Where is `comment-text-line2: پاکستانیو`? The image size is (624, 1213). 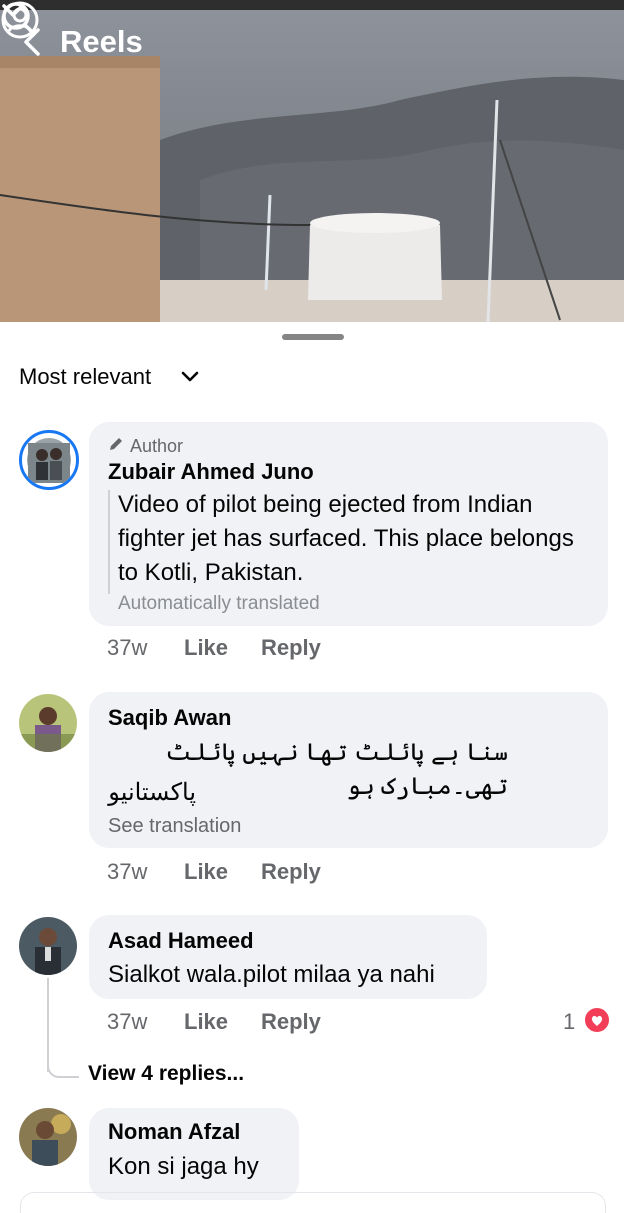
comment-text-line2: پاکستانیو is located at coordinates (152, 792).